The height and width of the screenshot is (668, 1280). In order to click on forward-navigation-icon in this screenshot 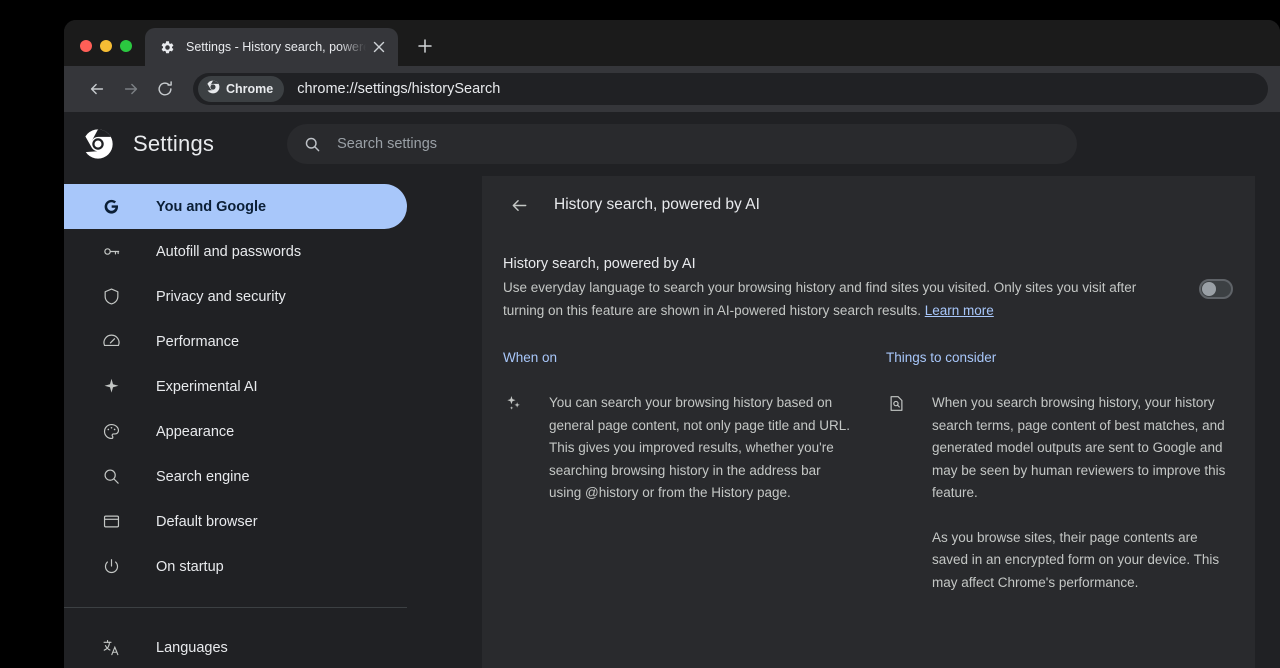, I will do `click(131, 89)`.